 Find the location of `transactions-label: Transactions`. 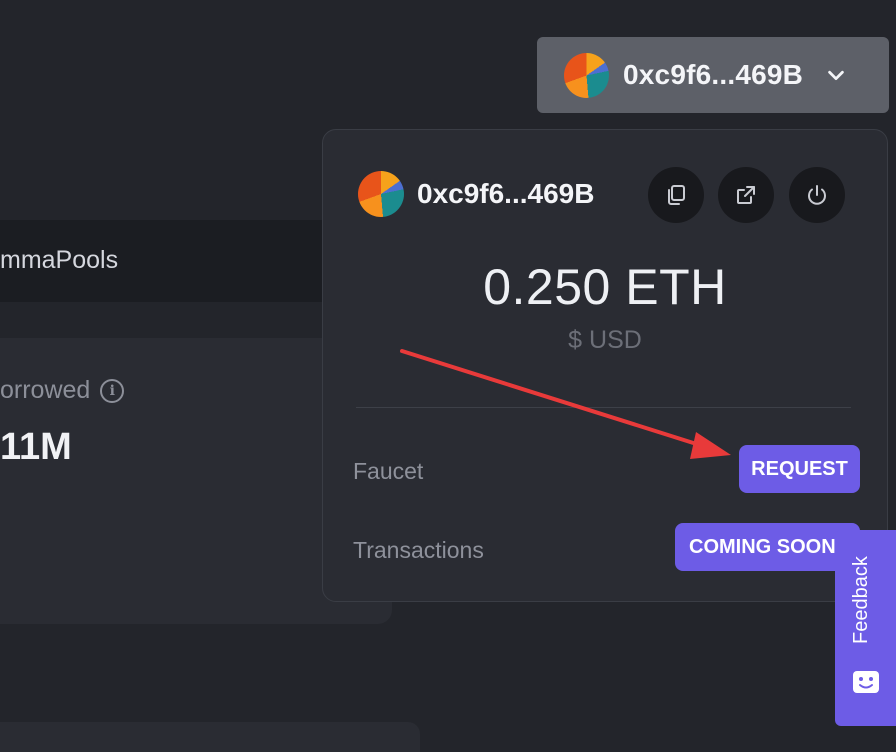

transactions-label: Transactions is located at coordinates (418, 550).